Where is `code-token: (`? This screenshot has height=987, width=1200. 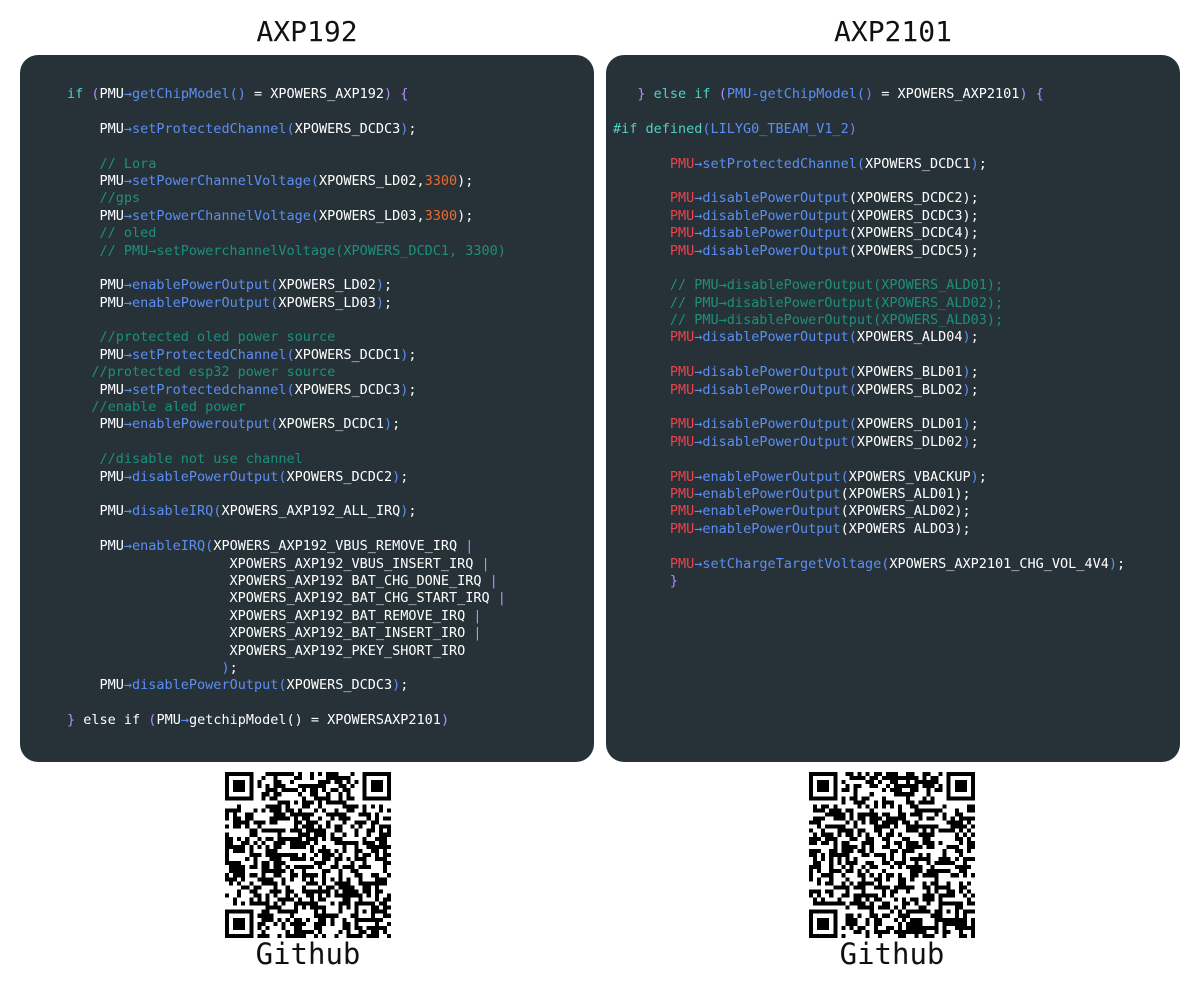
code-token: ( is located at coordinates (95, 94).